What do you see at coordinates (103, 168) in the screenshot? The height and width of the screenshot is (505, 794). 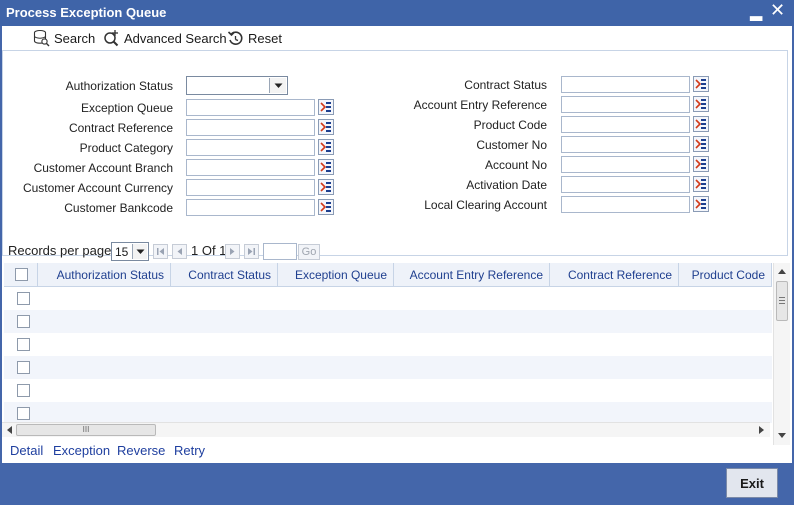 I see `customer-account-branch-label: Customer Account Branch` at bounding box center [103, 168].